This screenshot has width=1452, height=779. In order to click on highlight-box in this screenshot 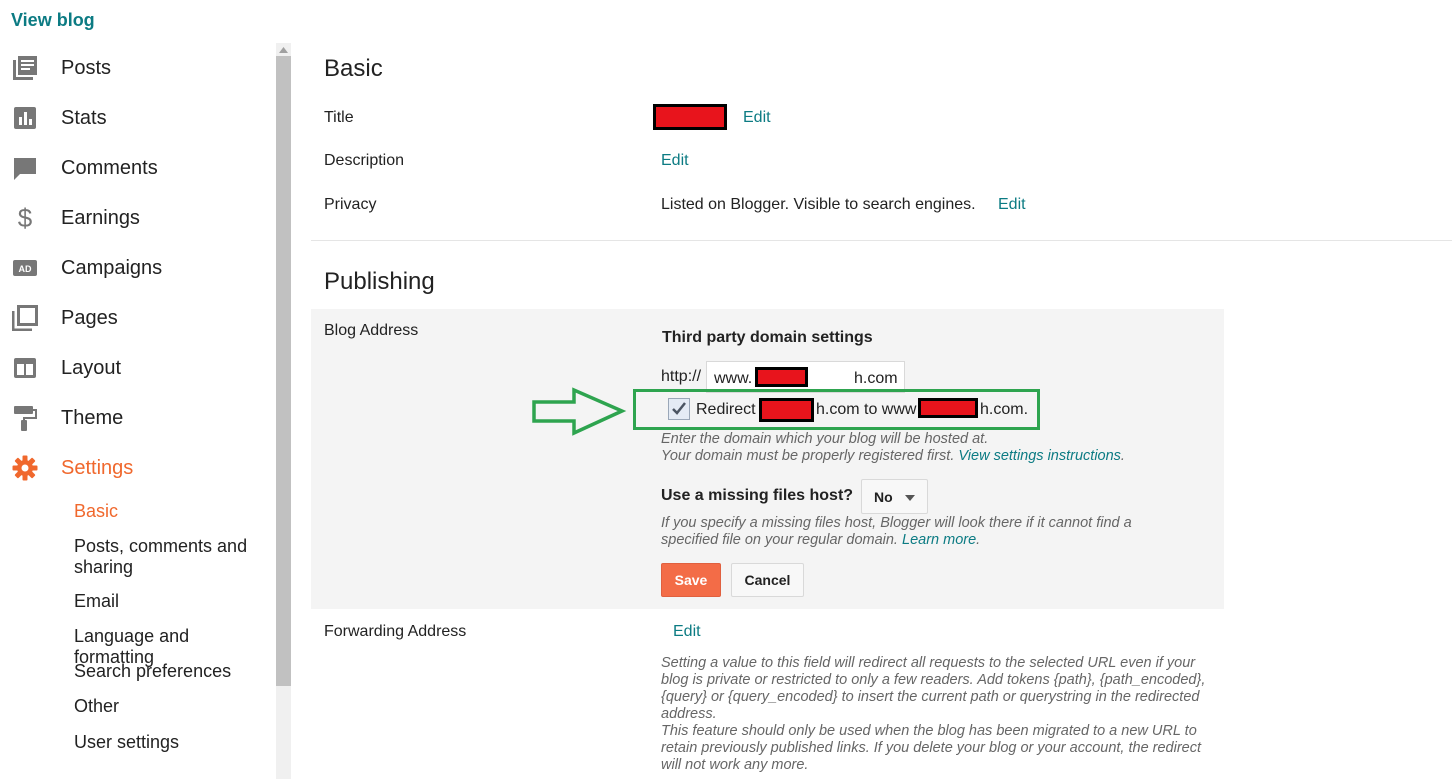, I will do `click(836, 409)`.